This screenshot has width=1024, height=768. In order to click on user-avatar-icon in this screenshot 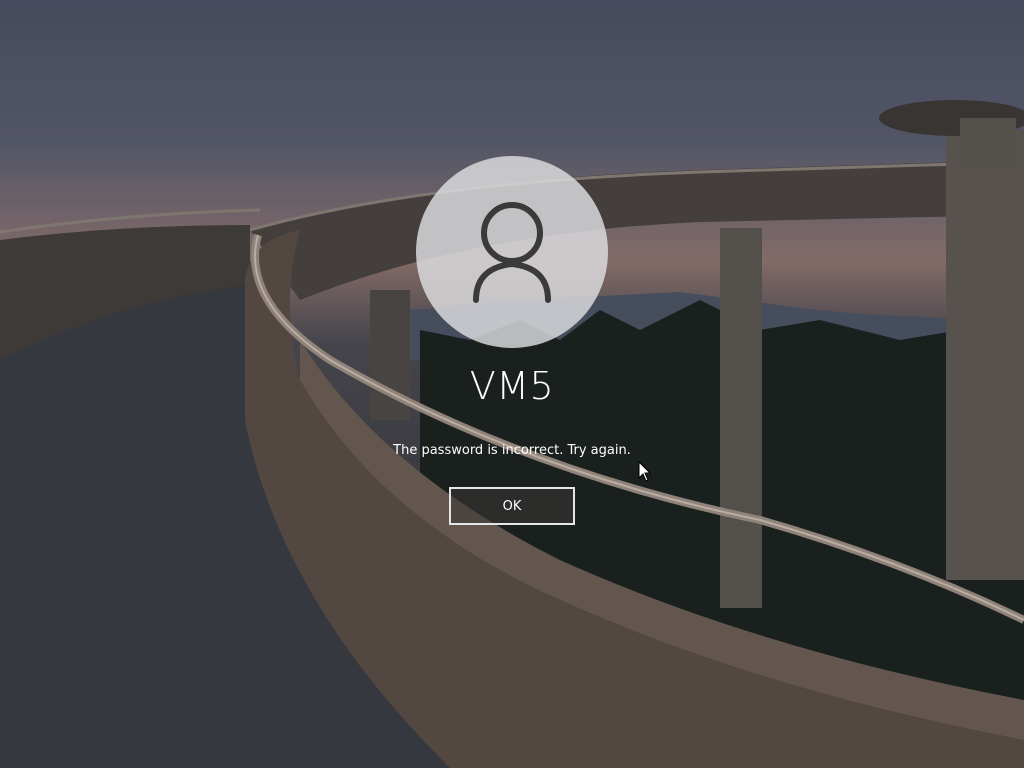, I will do `click(512, 252)`.